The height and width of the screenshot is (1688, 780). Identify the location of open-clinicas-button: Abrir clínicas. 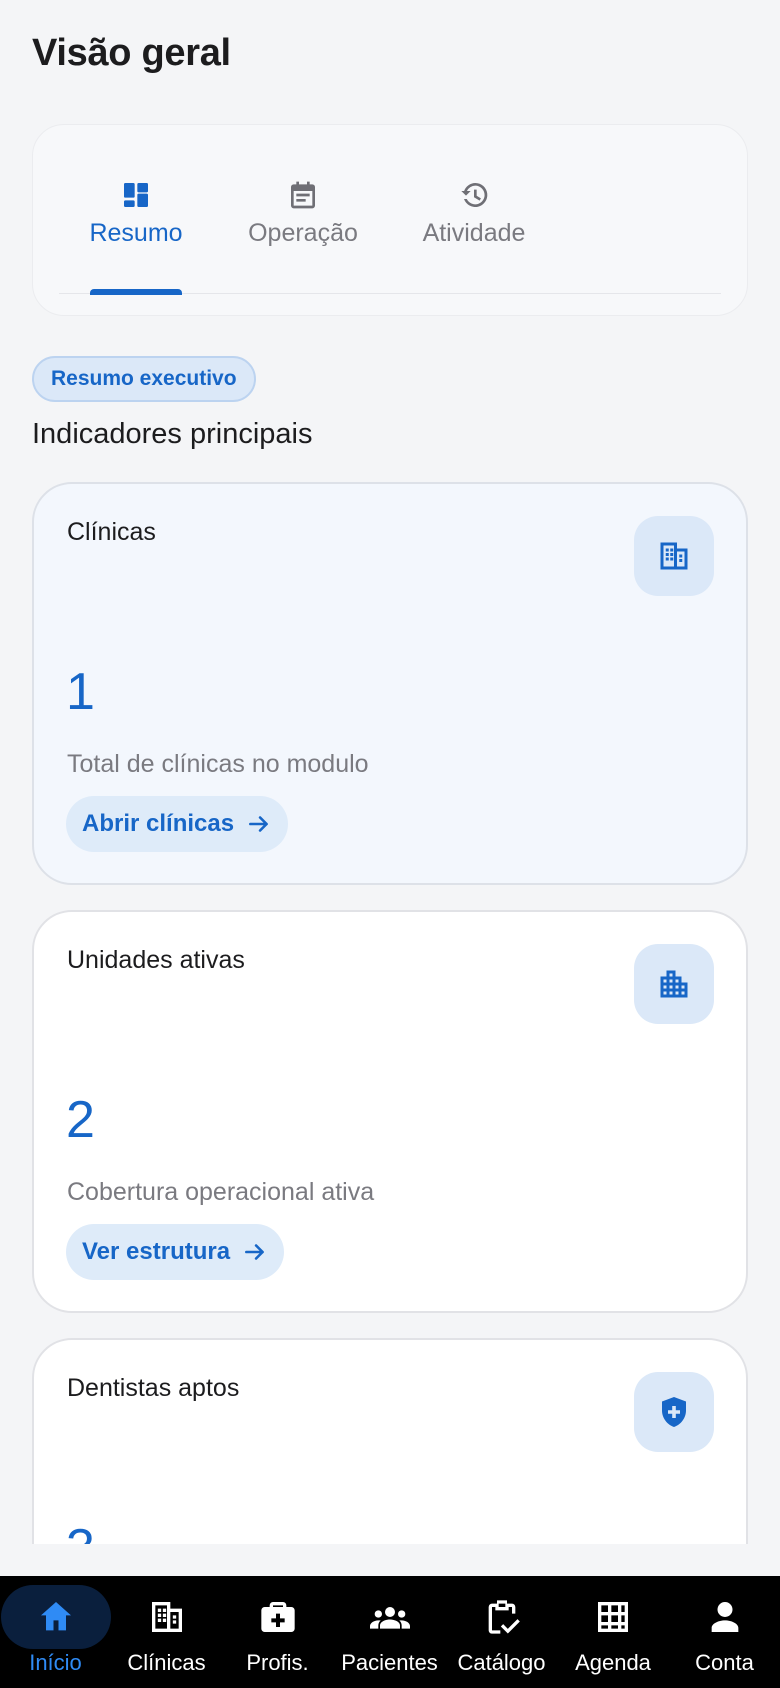
(177, 824).